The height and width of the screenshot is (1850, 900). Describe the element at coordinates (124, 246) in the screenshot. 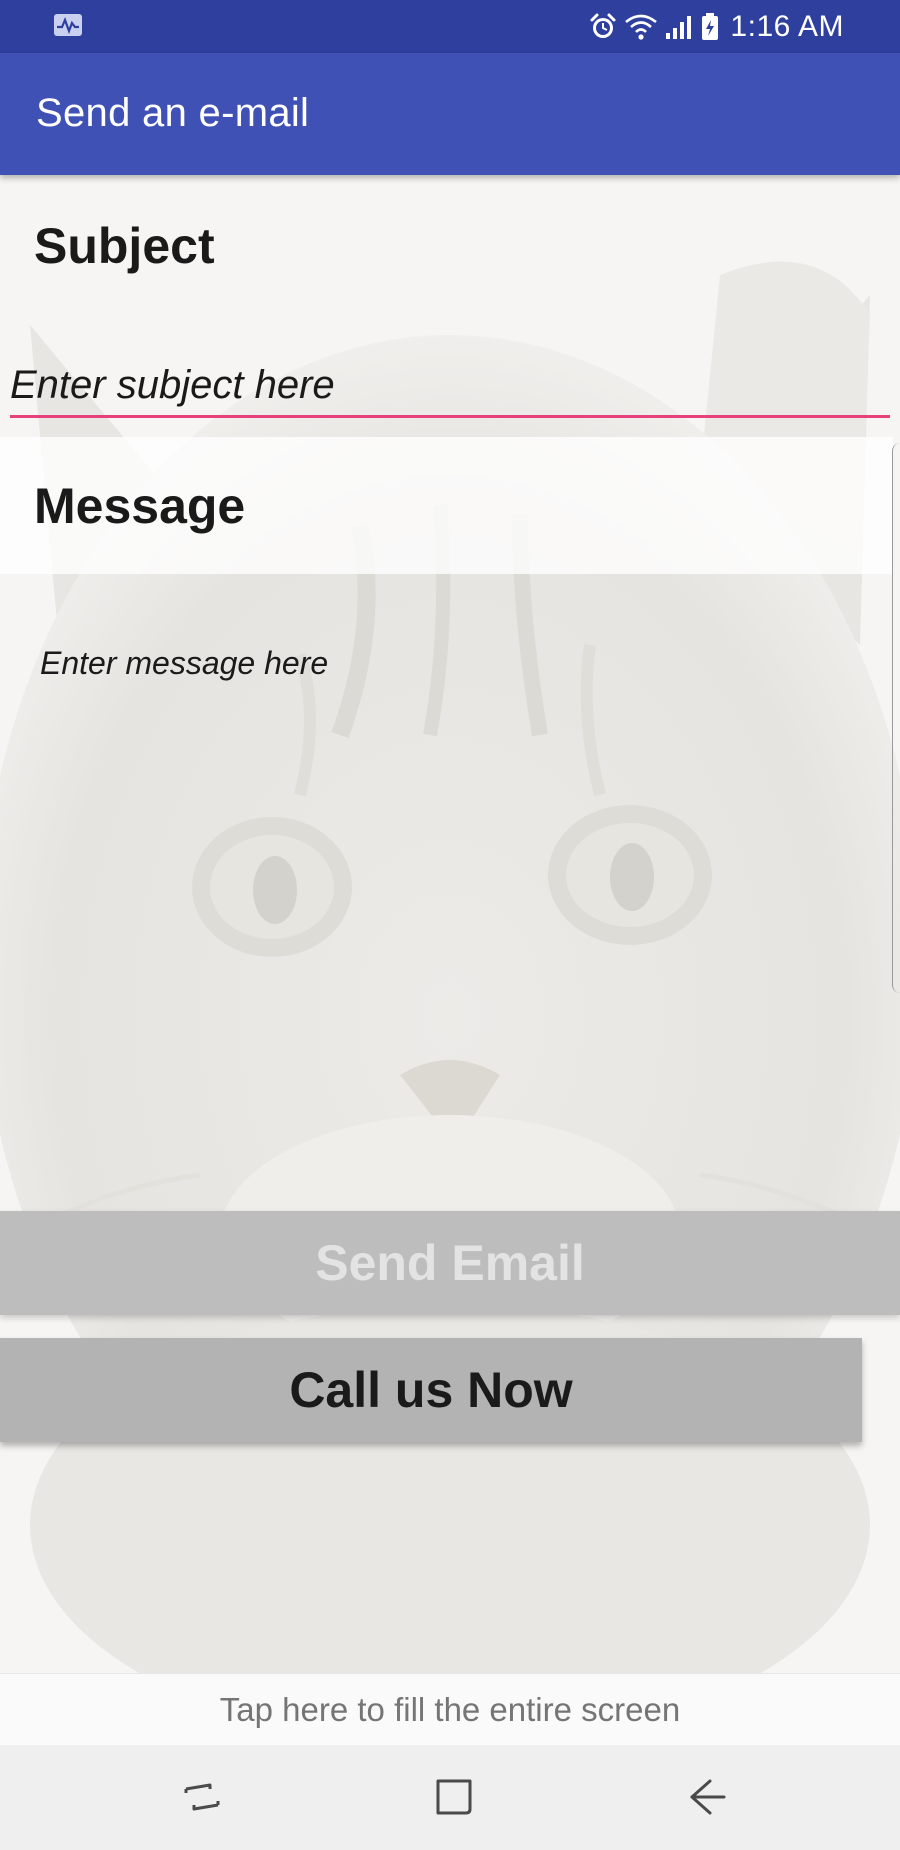

I see `subject-label: Subject` at that location.